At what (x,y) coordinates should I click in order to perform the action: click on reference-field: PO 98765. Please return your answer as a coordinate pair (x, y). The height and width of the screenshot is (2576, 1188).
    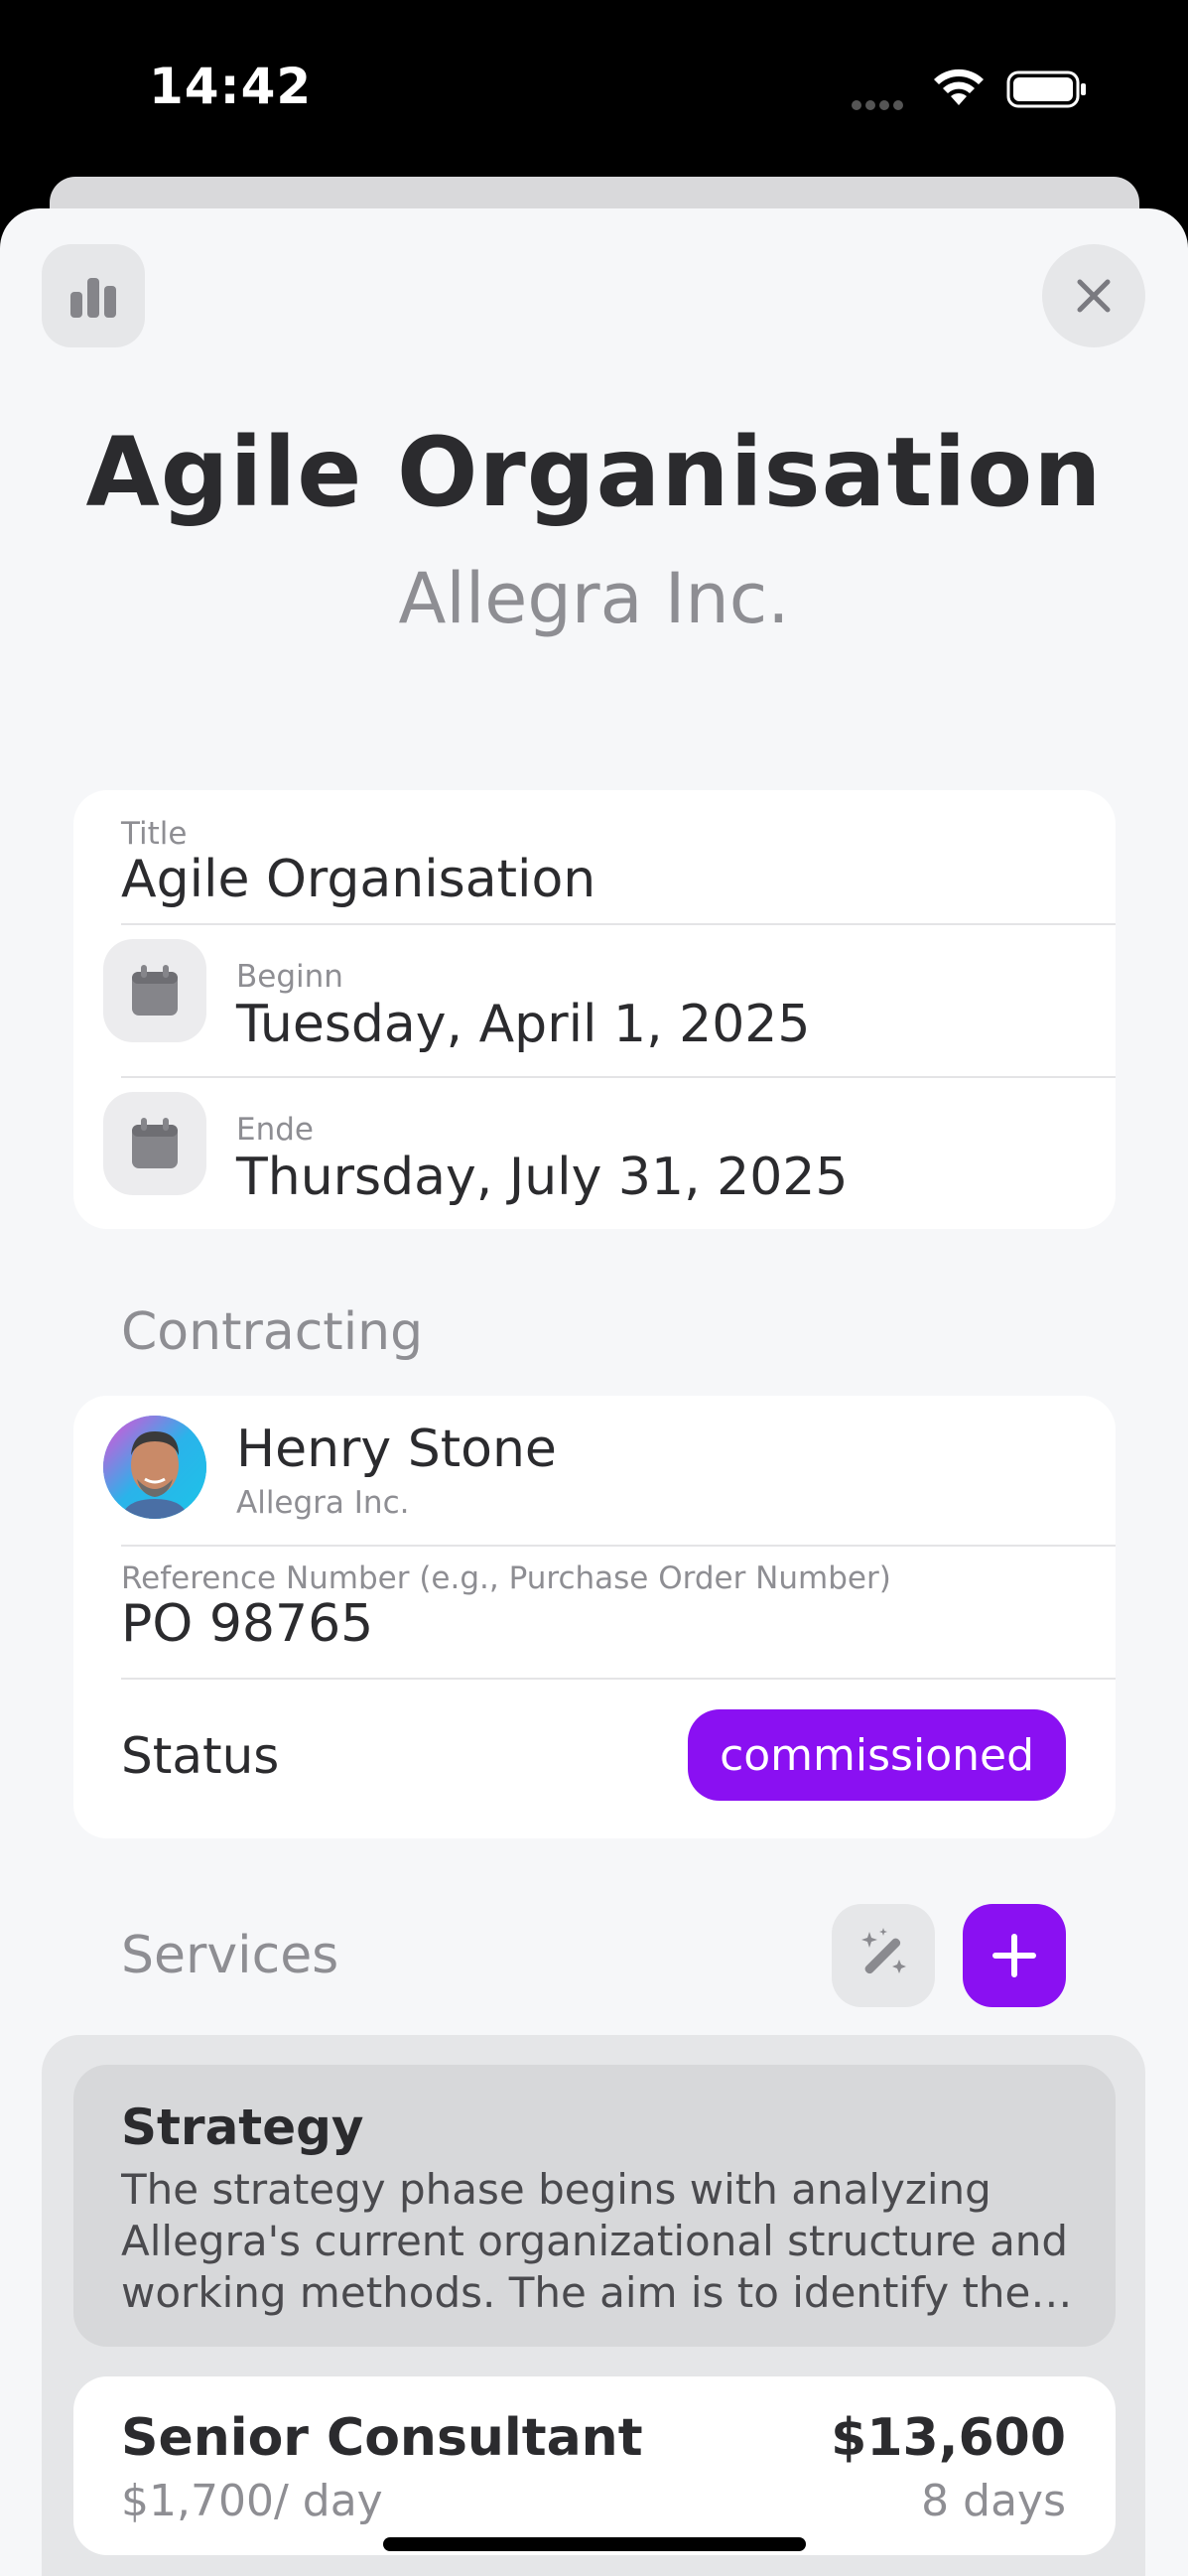
    Looking at the image, I should click on (247, 1624).